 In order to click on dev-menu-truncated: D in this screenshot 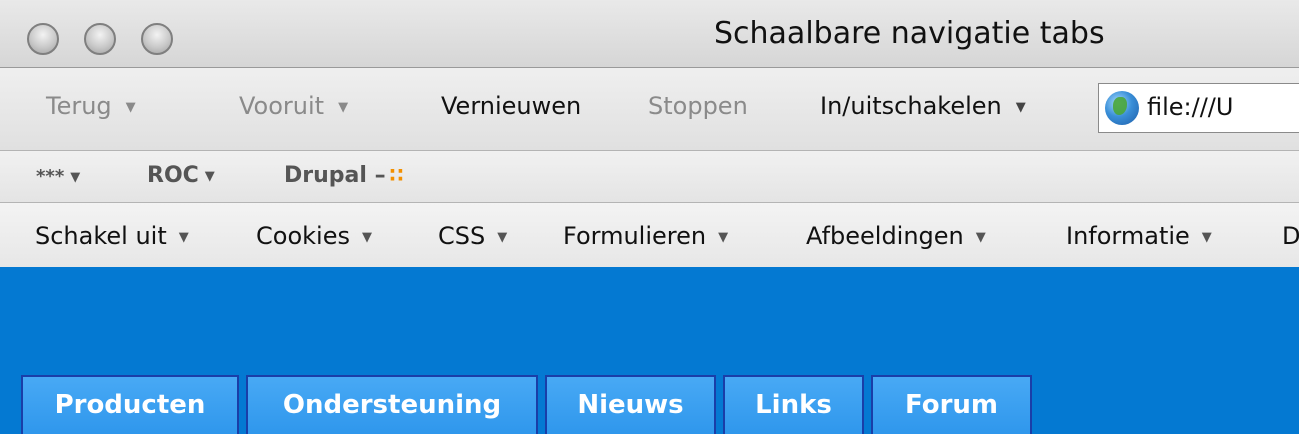, I will do `click(1290, 236)`.